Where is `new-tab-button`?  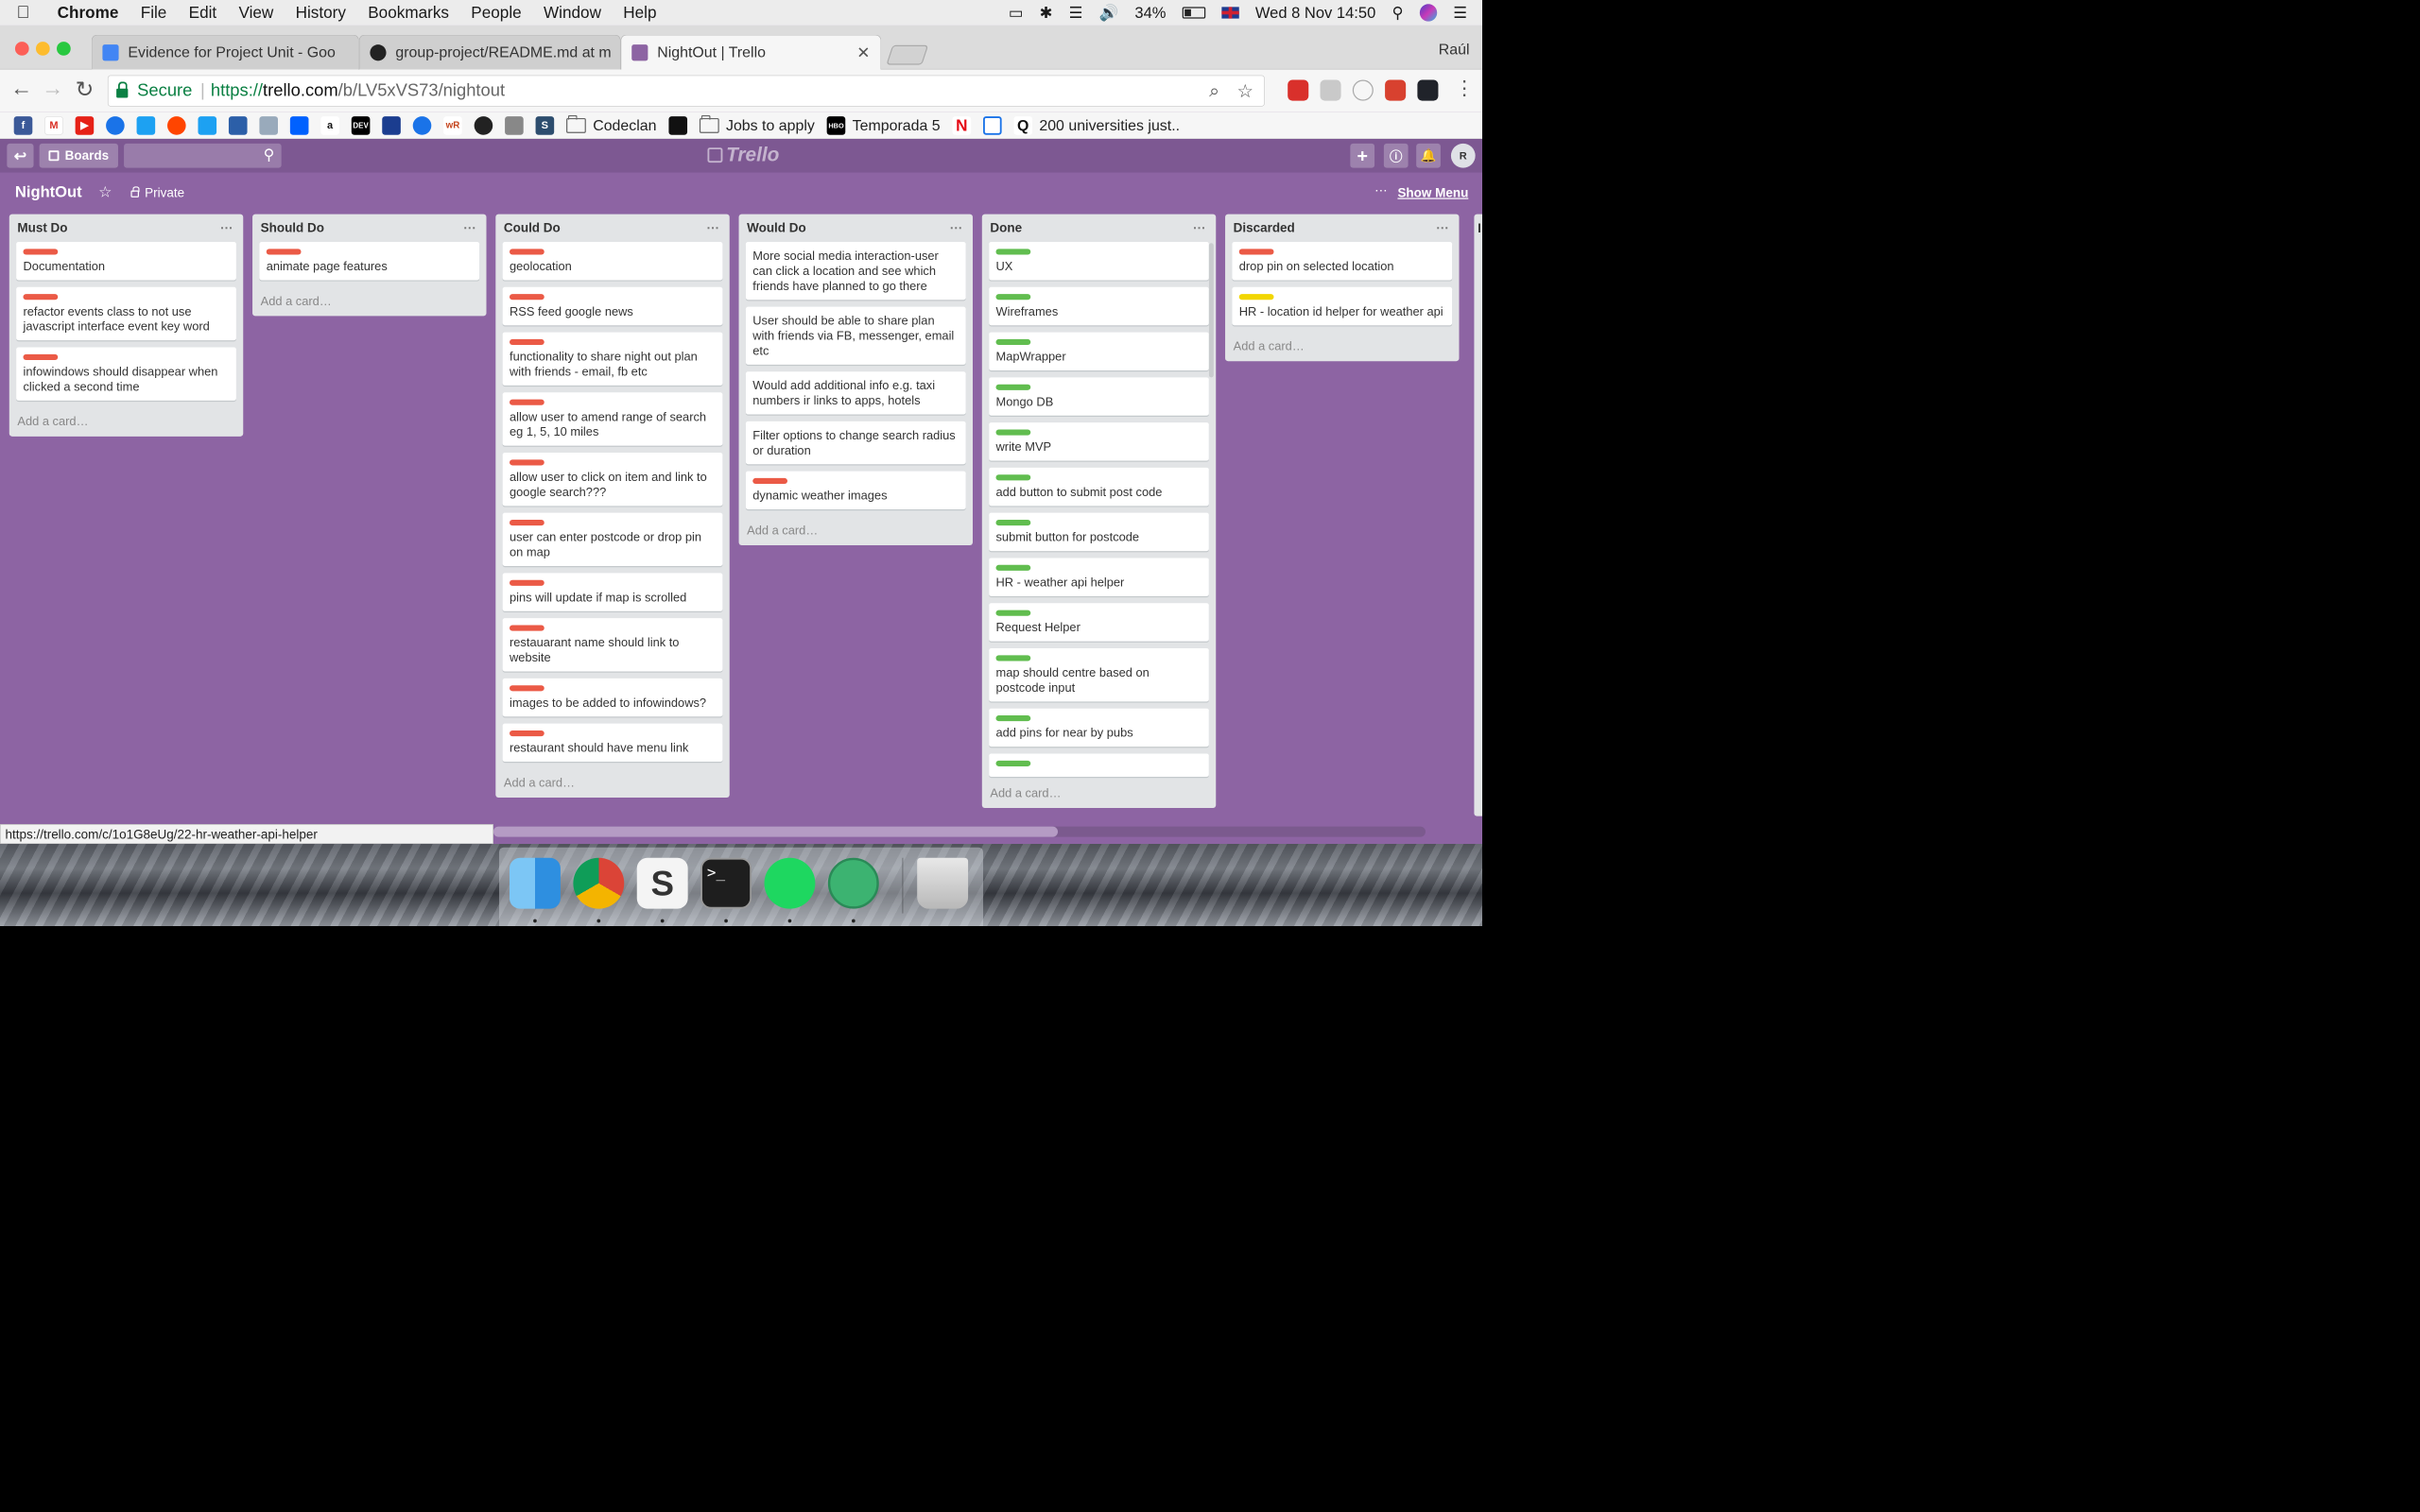
new-tab-button is located at coordinates (907, 54).